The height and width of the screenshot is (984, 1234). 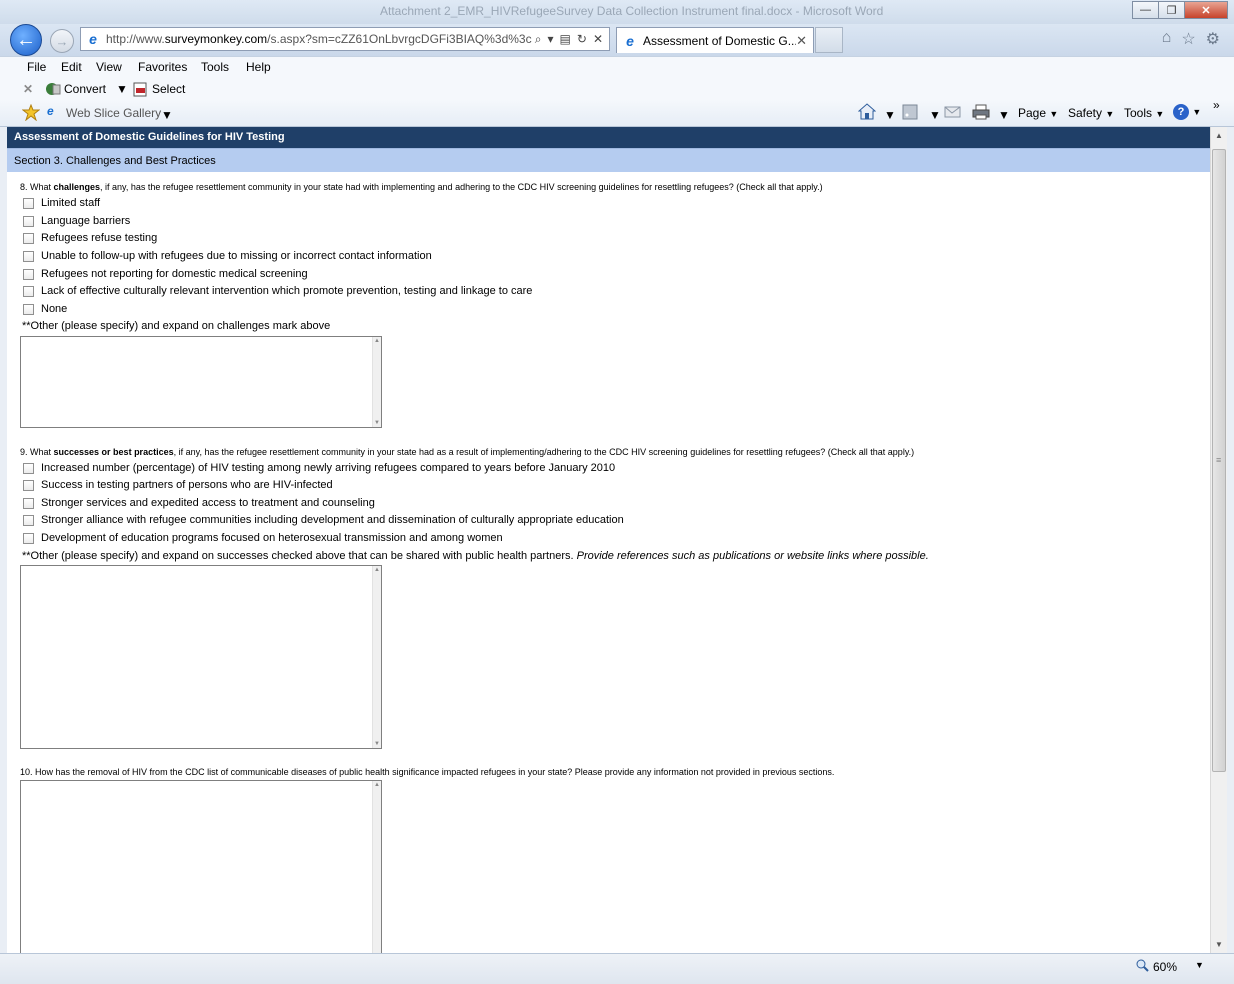 What do you see at coordinates (50, 111) in the screenshot?
I see `web-slice-icon: e` at bounding box center [50, 111].